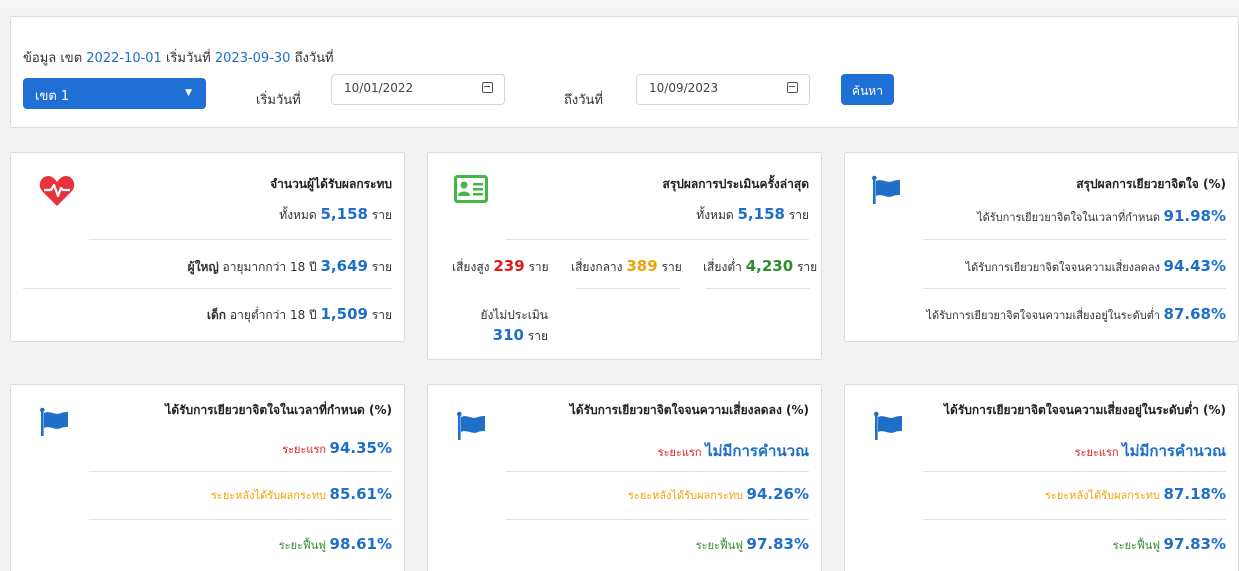 The width and height of the screenshot is (1239, 571). Describe the element at coordinates (597, 267) in the screenshot. I see `risk-mid-label: เสี่ยงกลาง` at that location.